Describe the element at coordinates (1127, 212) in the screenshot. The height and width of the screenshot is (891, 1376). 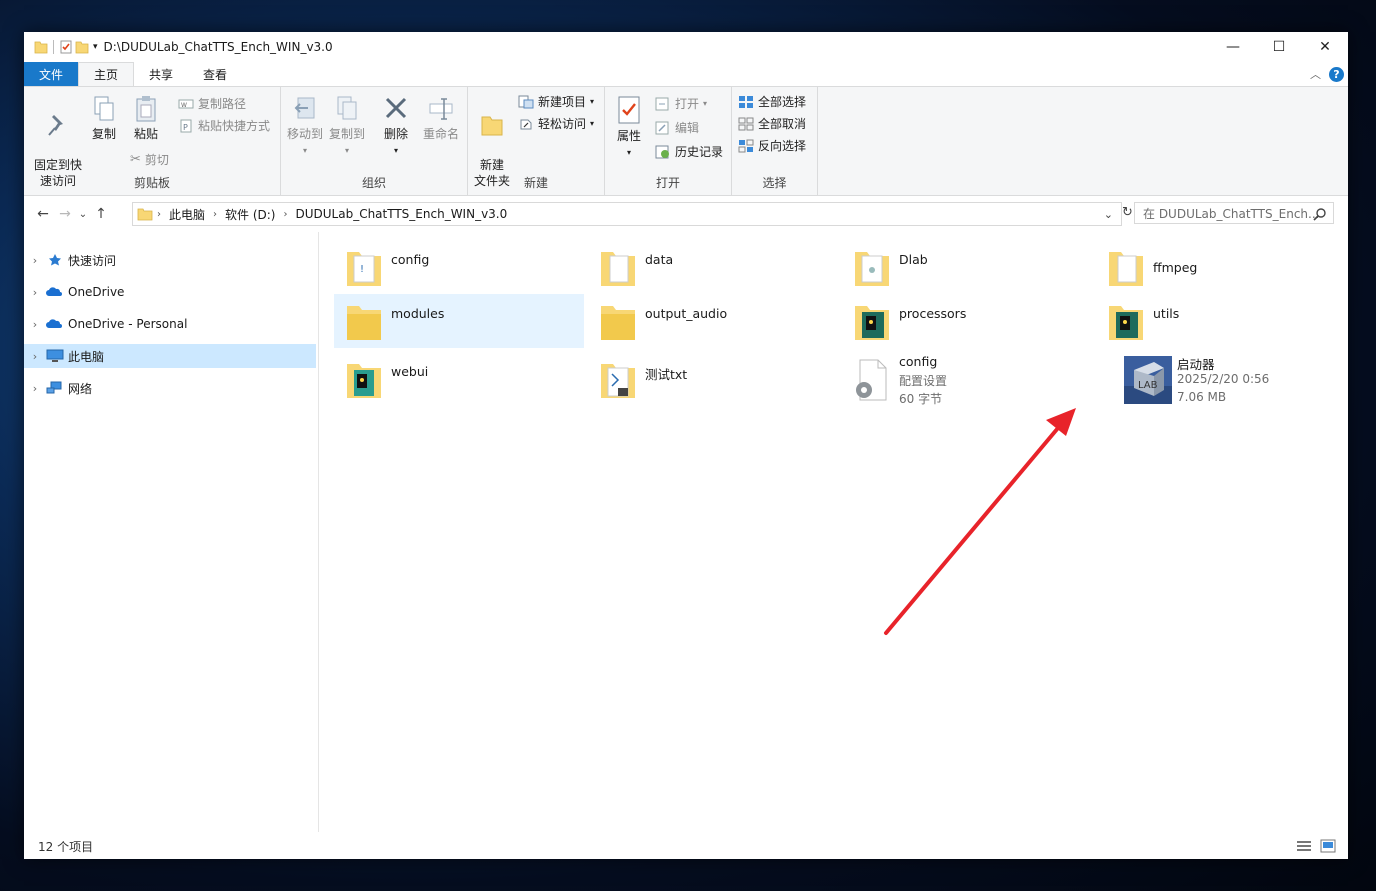
I see `refresh-icon: ↻` at that location.